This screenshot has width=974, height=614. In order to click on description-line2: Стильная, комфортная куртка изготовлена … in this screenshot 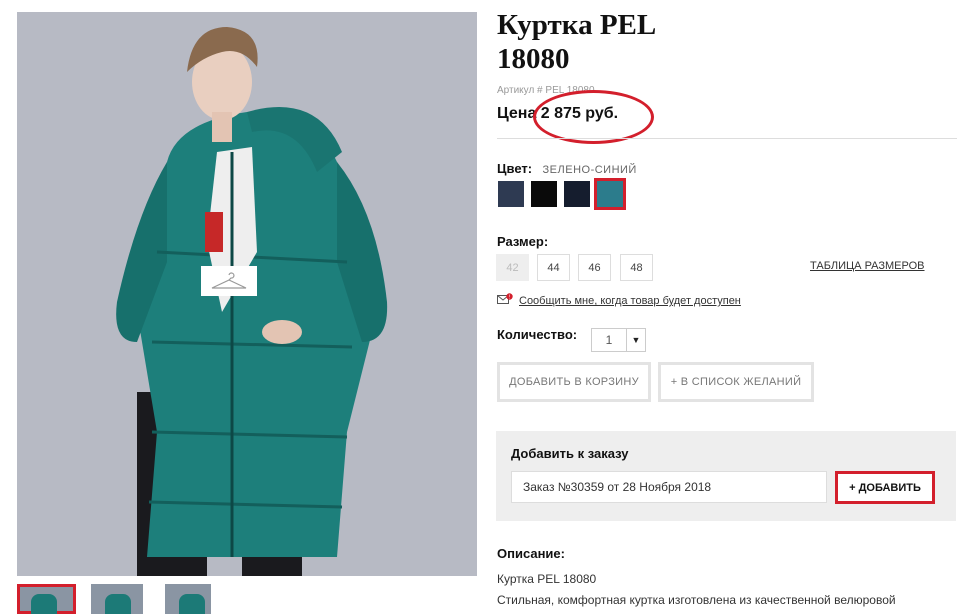, I will do `click(696, 600)`.